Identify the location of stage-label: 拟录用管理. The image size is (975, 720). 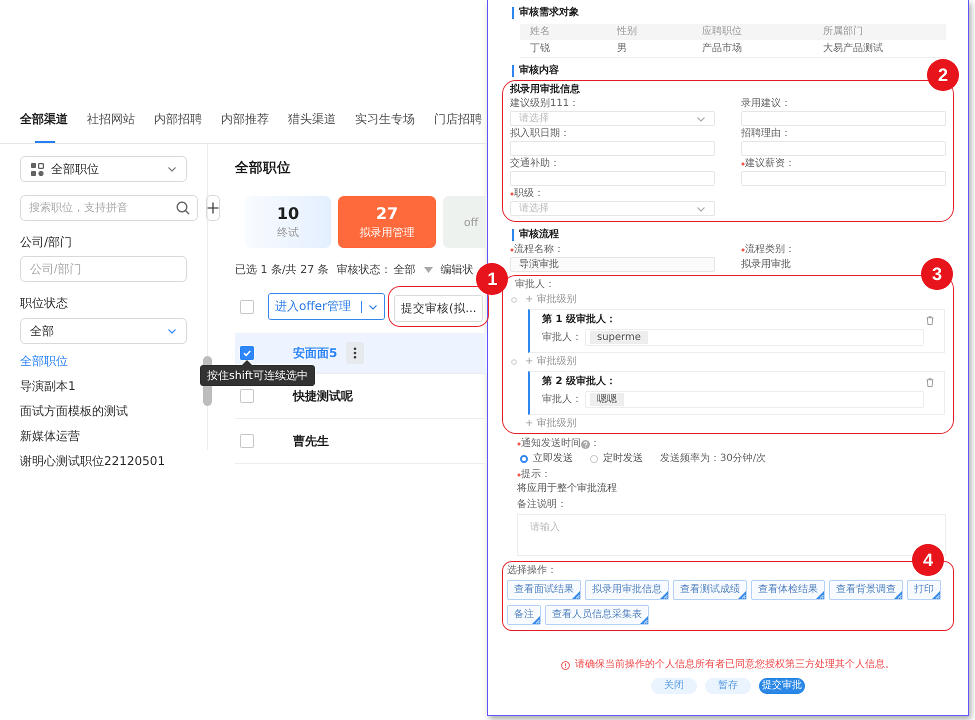
(387, 232).